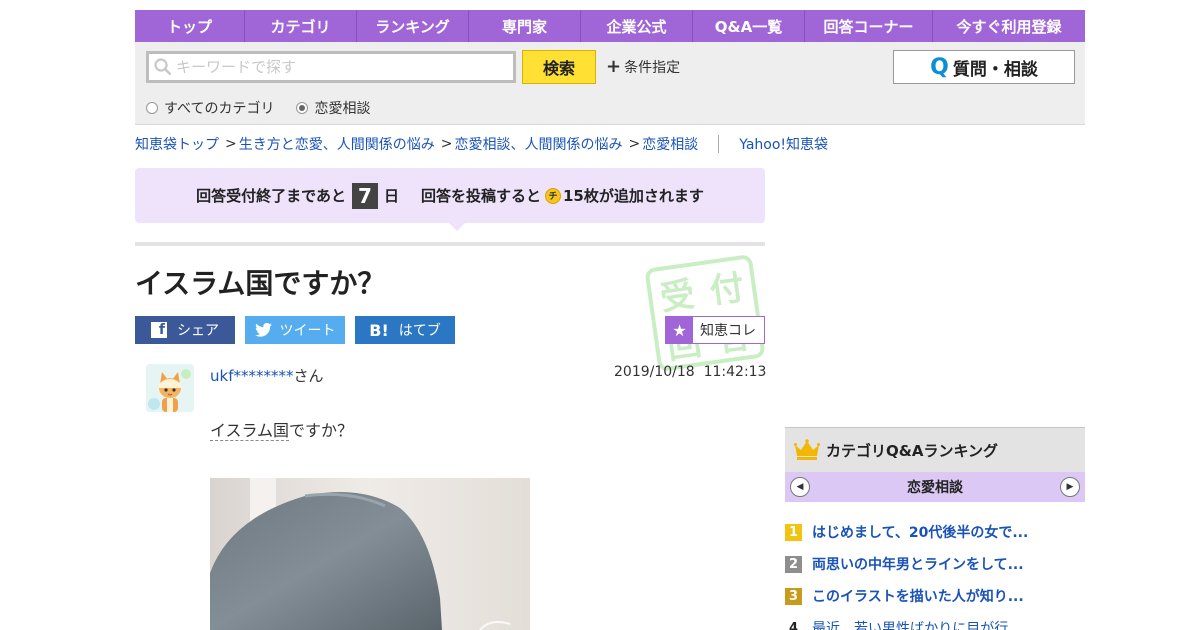 The height and width of the screenshot is (630, 1200). What do you see at coordinates (163, 67) in the screenshot?
I see `search-icon` at bounding box center [163, 67].